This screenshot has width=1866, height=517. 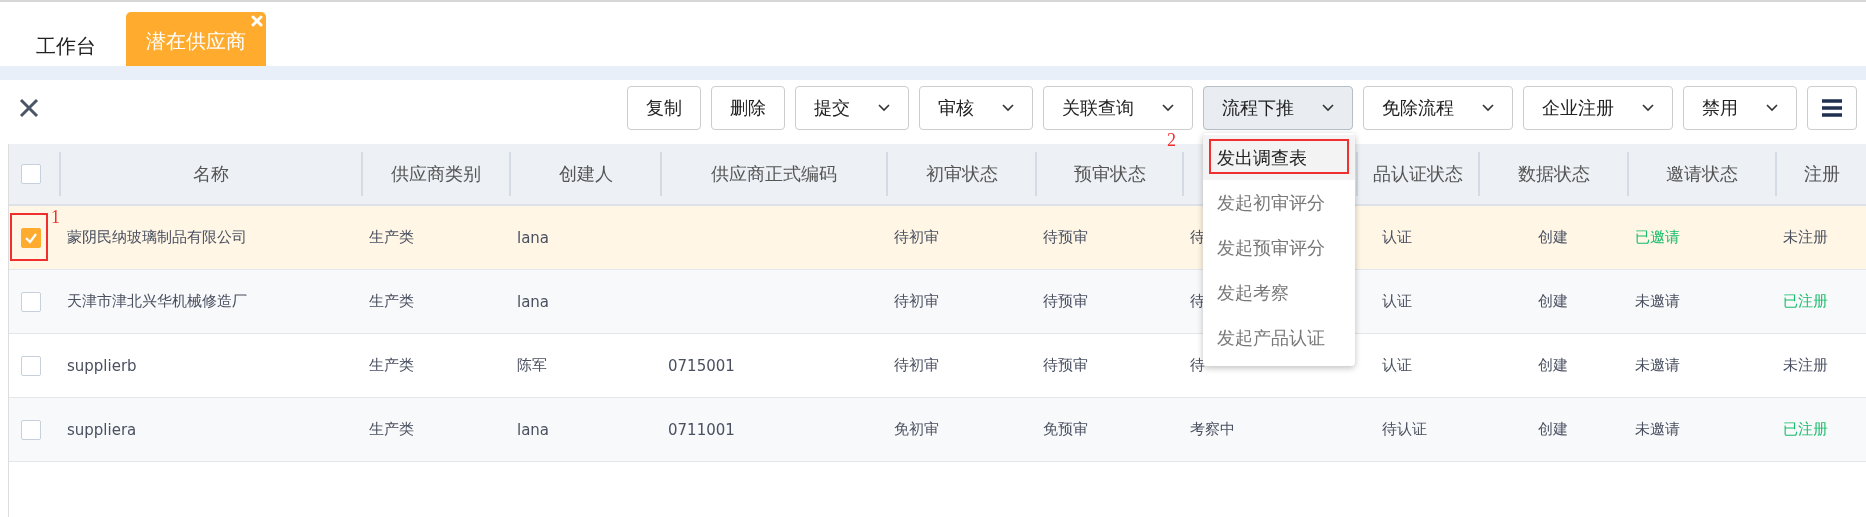 What do you see at coordinates (1418, 174) in the screenshot?
I see `column-header: 品认证状态` at bounding box center [1418, 174].